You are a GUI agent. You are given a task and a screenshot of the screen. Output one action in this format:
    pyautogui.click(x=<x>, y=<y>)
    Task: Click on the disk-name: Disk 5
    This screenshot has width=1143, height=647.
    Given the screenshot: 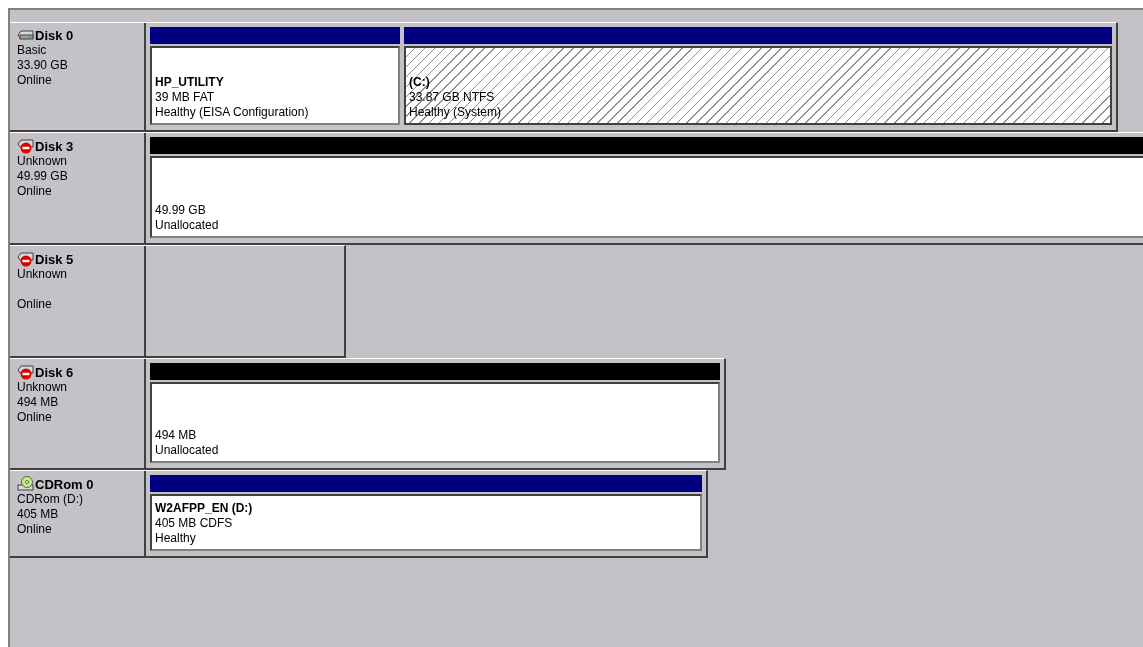 What is the action you would take?
    pyautogui.click(x=54, y=259)
    